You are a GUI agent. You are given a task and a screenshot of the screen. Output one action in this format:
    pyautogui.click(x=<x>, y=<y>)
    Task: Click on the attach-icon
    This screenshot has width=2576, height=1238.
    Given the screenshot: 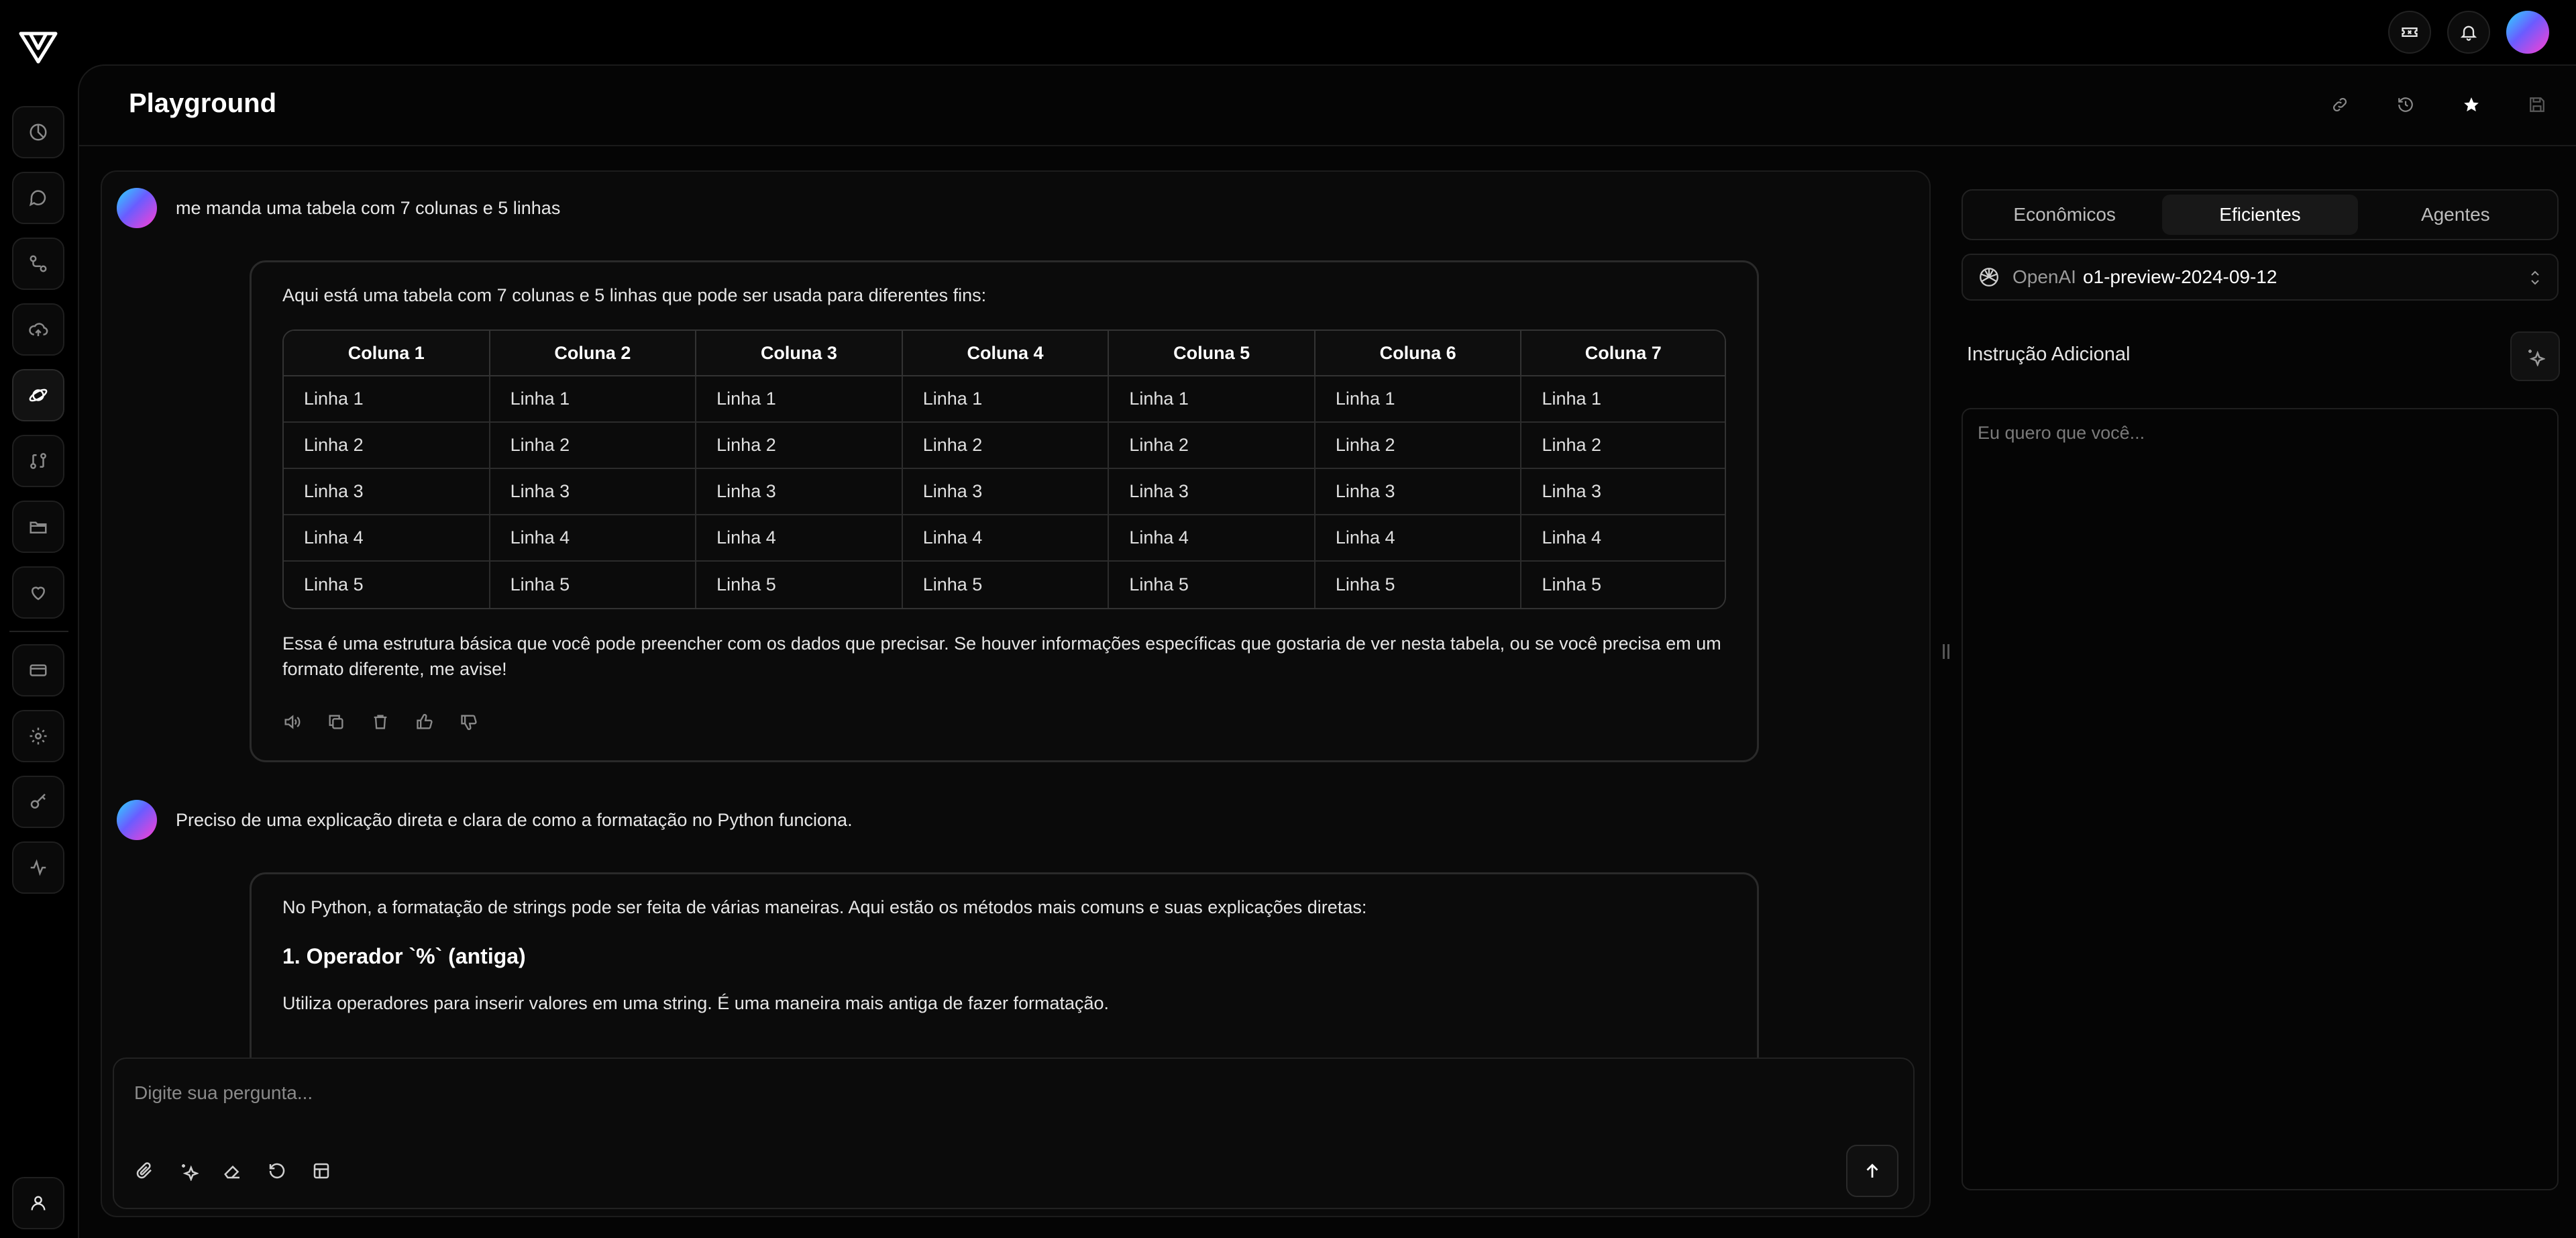 What is the action you would take?
    pyautogui.click(x=144, y=1171)
    